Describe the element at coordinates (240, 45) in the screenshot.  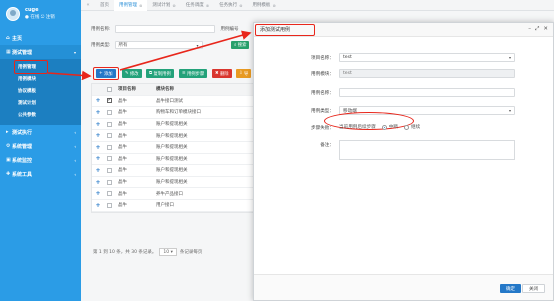
I see `search-button: ⌕ 搜索` at that location.